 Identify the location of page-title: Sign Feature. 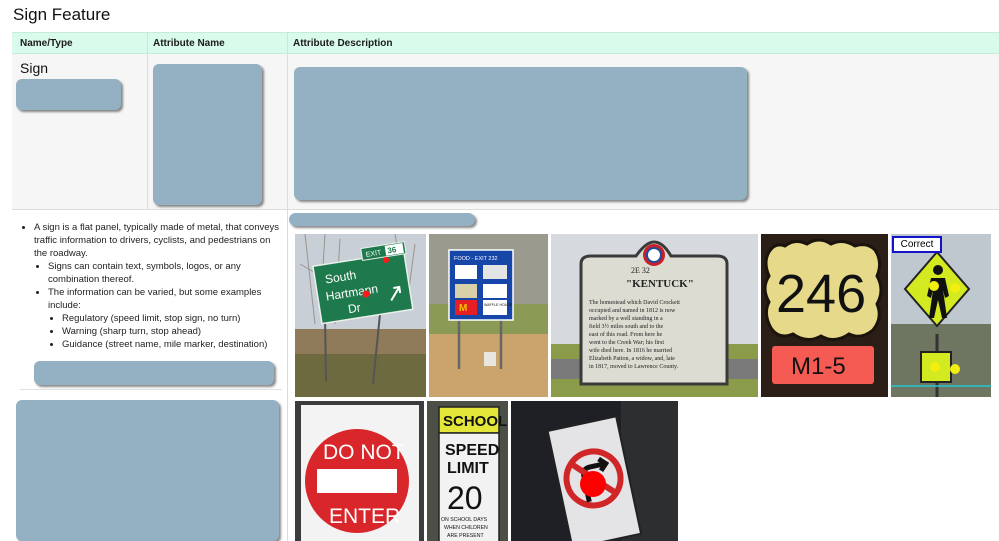
(62, 14).